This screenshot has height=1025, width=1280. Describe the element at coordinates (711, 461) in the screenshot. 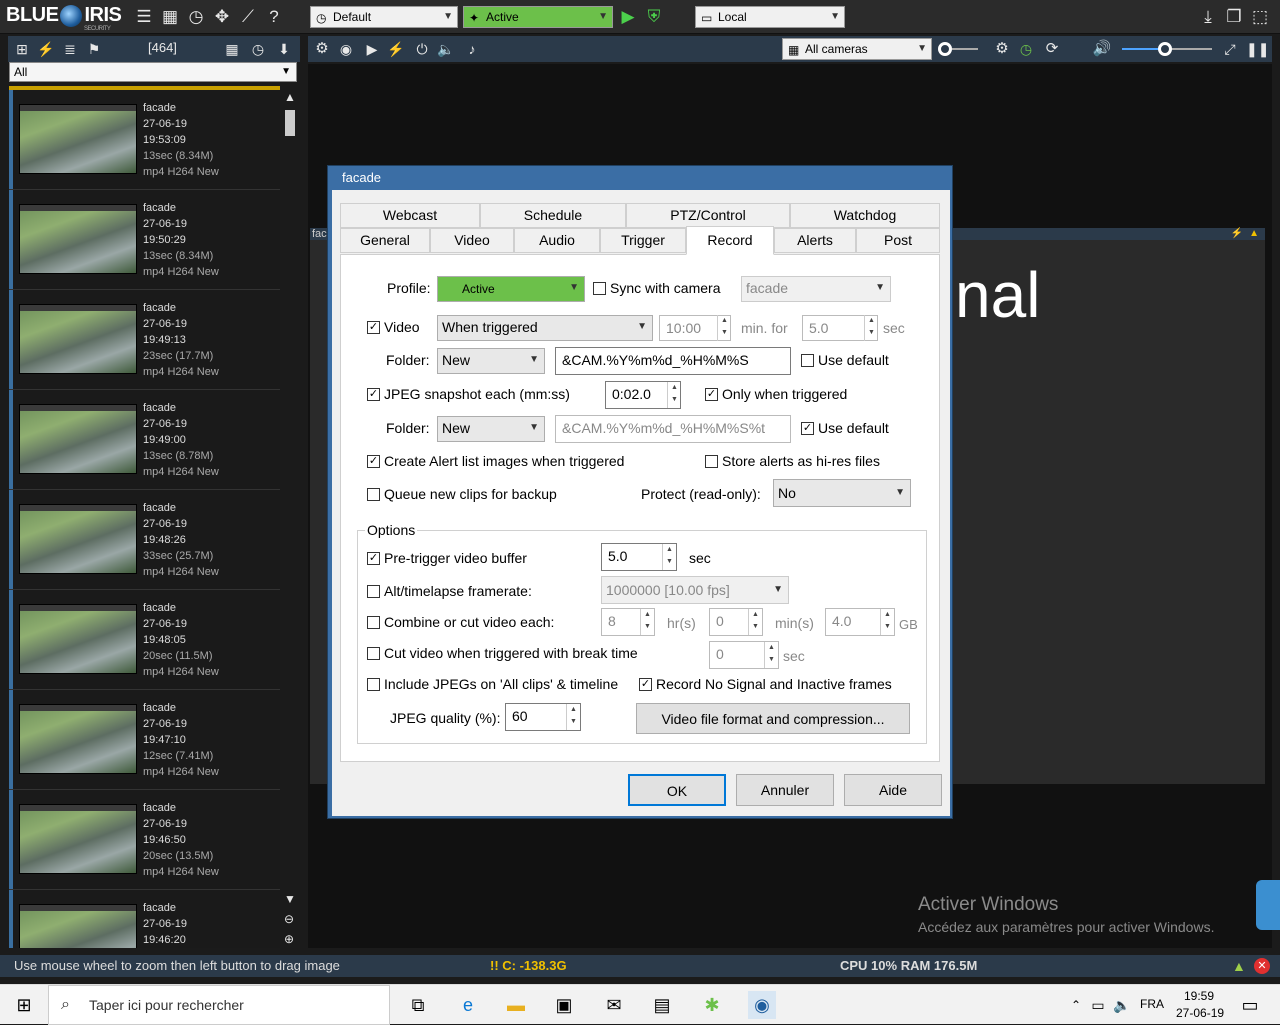

I see `store-hires-checkbox` at that location.